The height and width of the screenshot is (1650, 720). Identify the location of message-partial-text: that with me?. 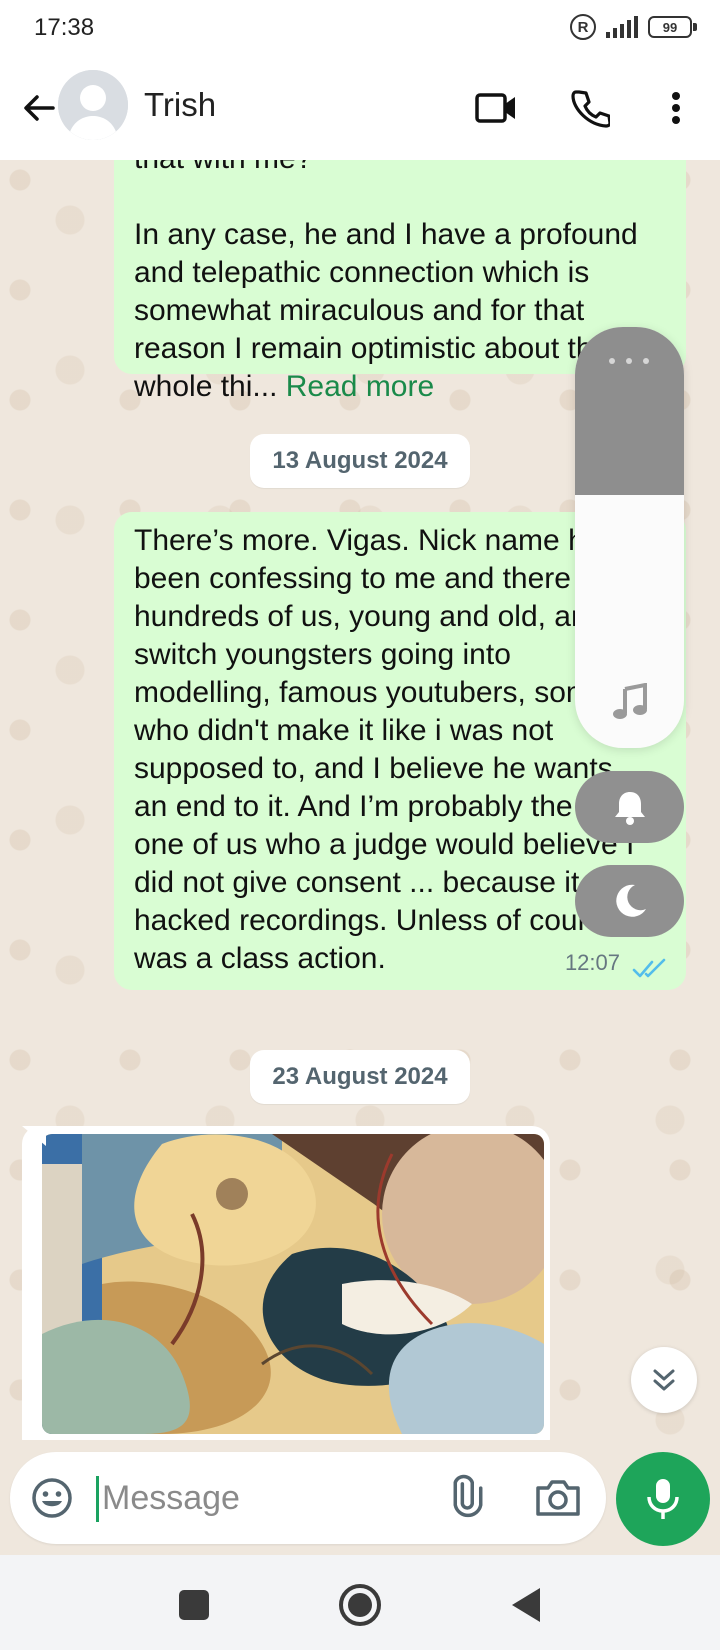
(400, 169).